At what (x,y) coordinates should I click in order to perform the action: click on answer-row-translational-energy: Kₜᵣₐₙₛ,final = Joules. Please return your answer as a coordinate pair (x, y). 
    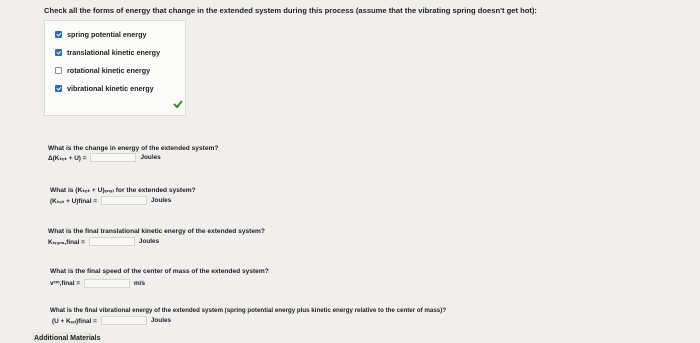
    Looking at the image, I should click on (103, 241).